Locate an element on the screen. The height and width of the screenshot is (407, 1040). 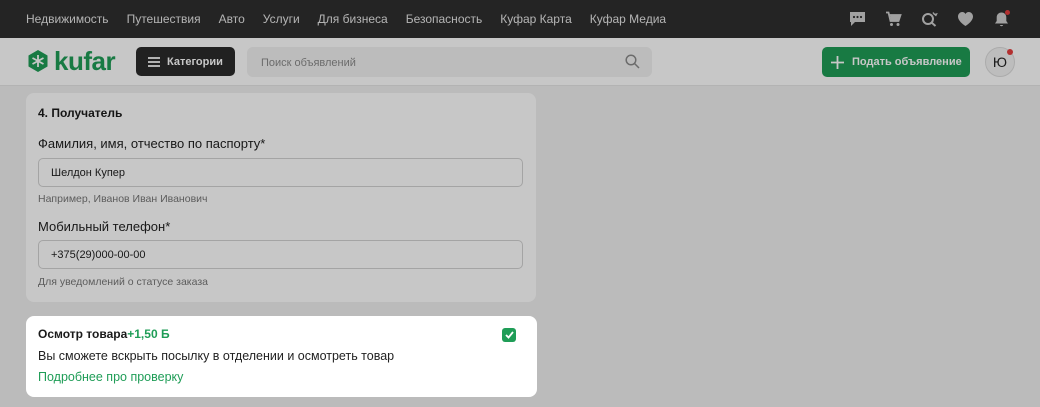
inspection-checkbox is located at coordinates (509, 335).